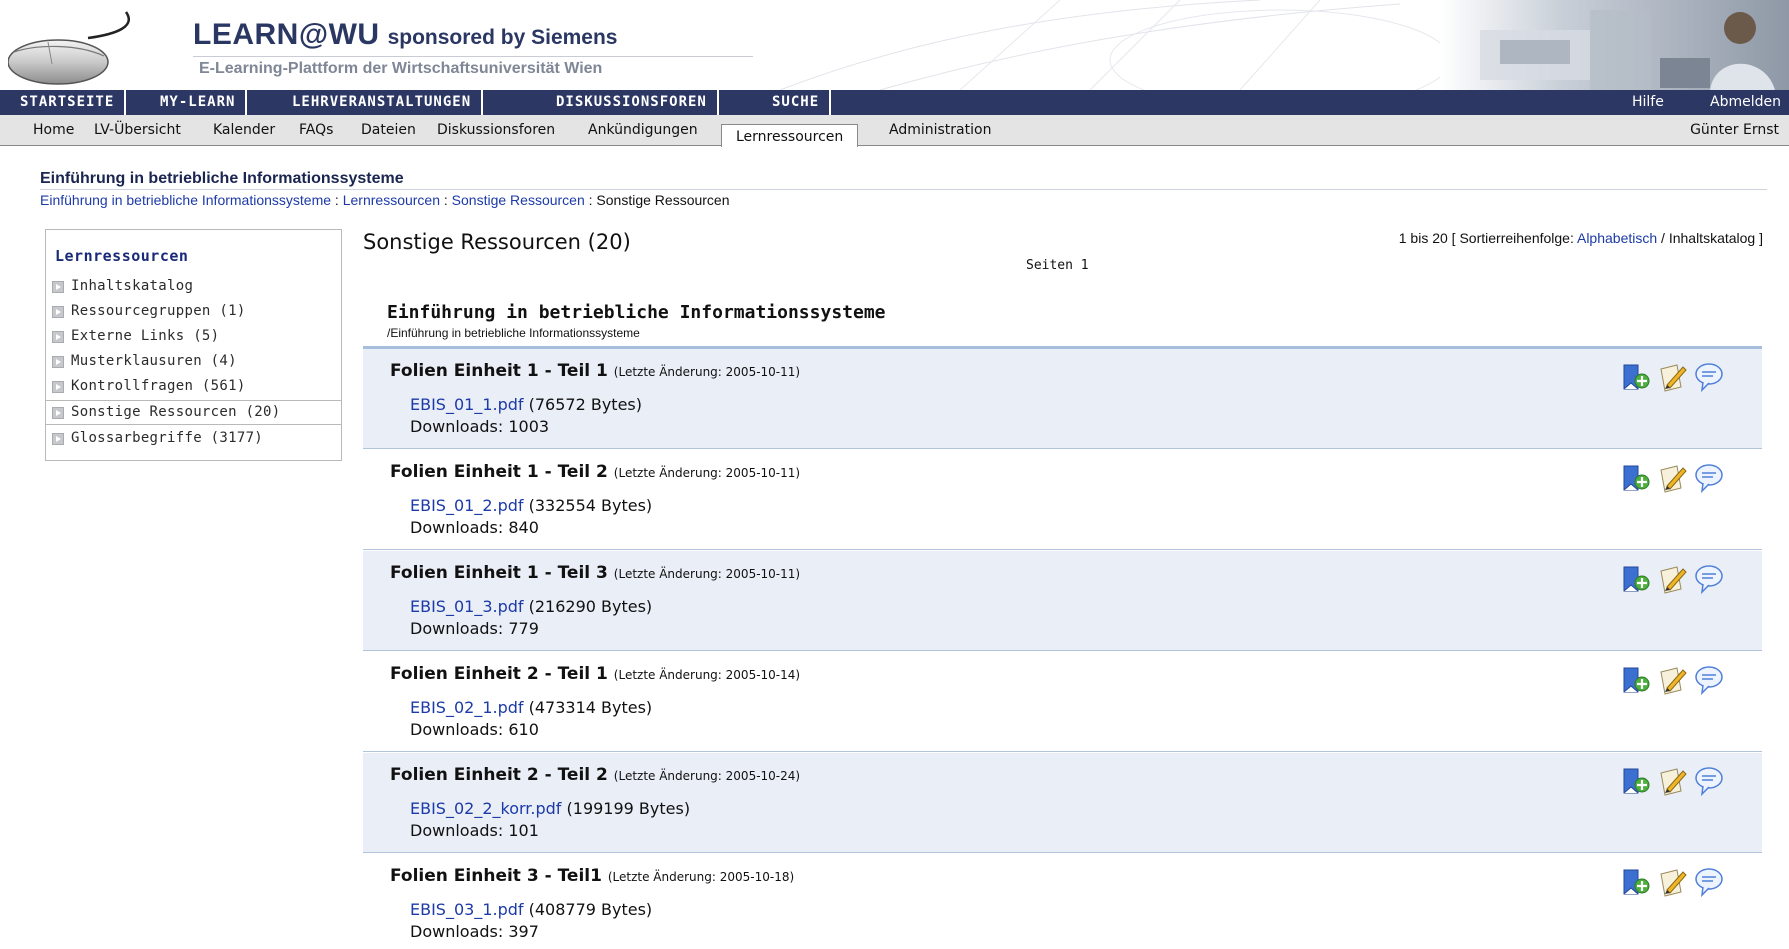  Describe the element at coordinates (193, 412) in the screenshot. I see `sidebar-item-sonstige-ressourcen: Sonstige Ressourcen (20)` at that location.